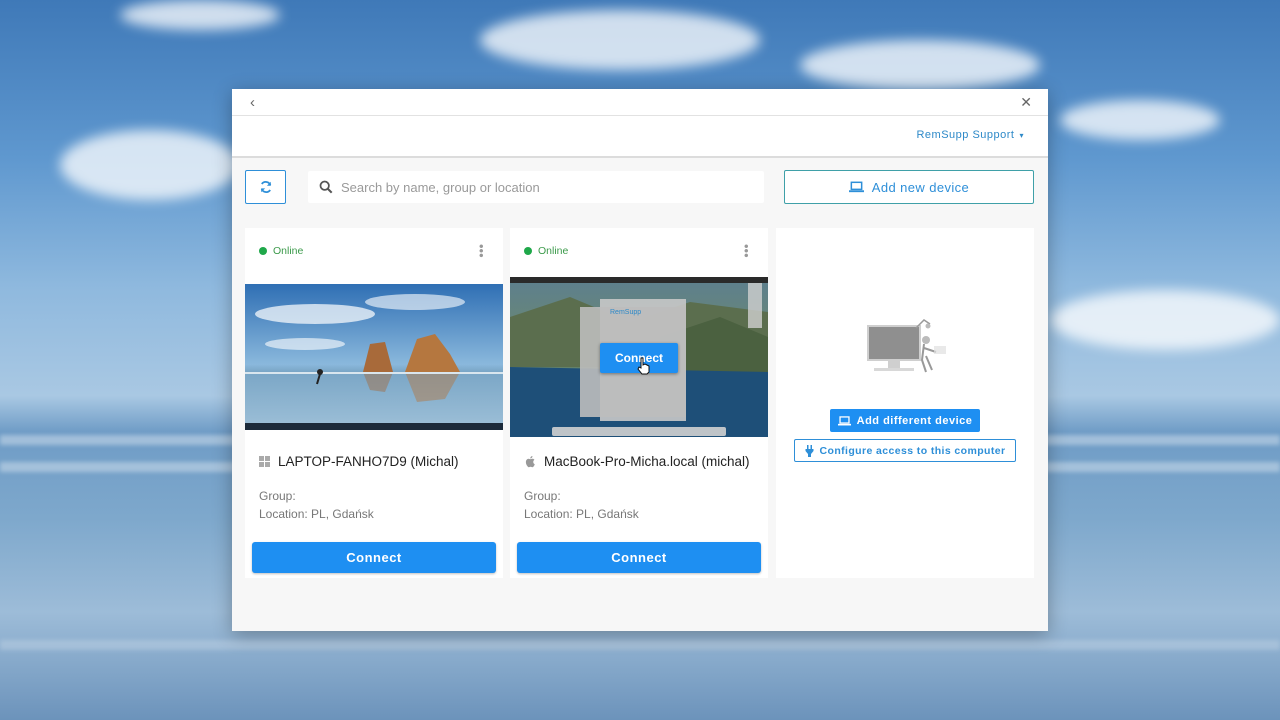 Image resolution: width=1280 pixels, height=720 pixels. What do you see at coordinates (1021, 135) in the screenshot?
I see `caret-down-icon: ▾` at bounding box center [1021, 135].